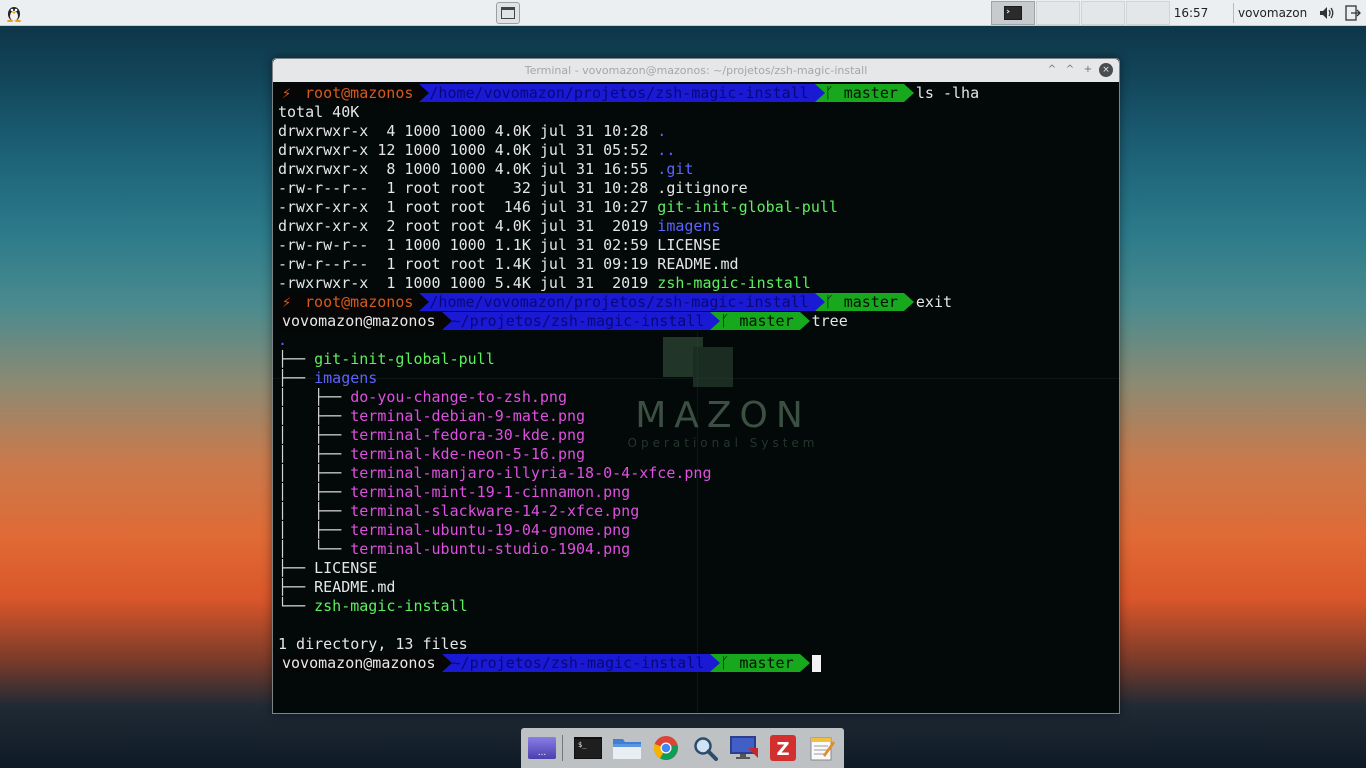  I want to click on prompt-host: vovomazon@mazonos, so click(360, 321).